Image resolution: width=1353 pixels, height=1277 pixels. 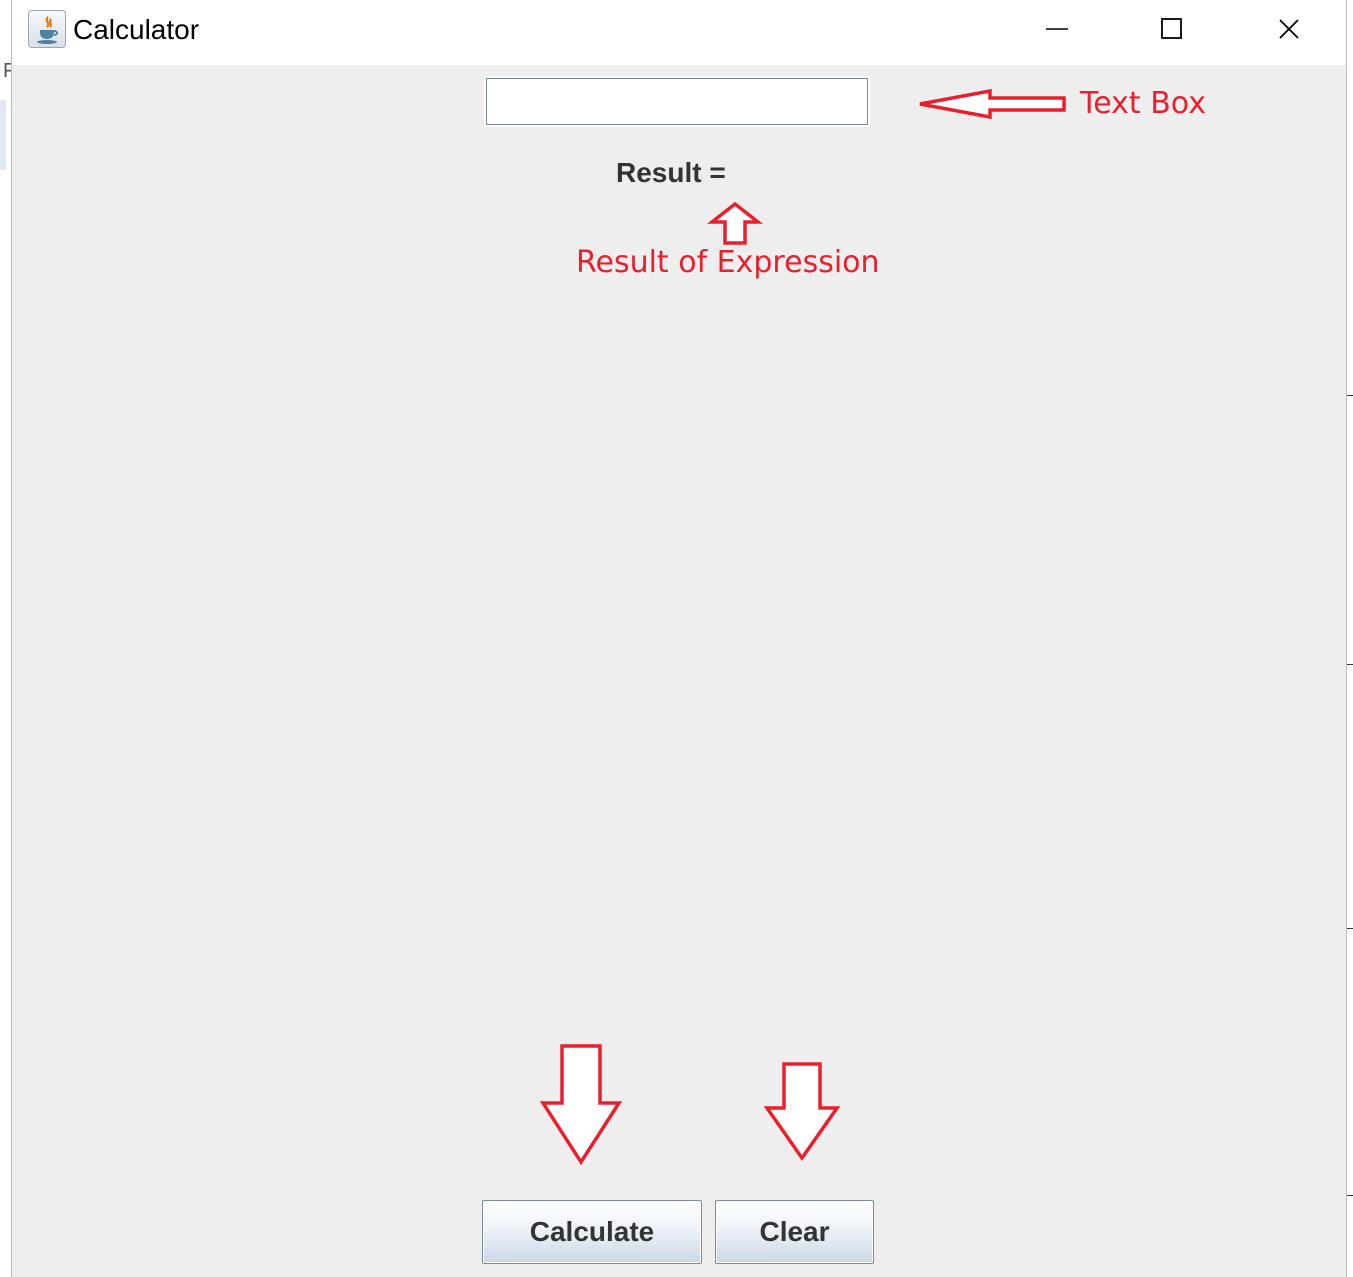 What do you see at coordinates (3, 135) in the screenshot?
I see `background-strip` at bounding box center [3, 135].